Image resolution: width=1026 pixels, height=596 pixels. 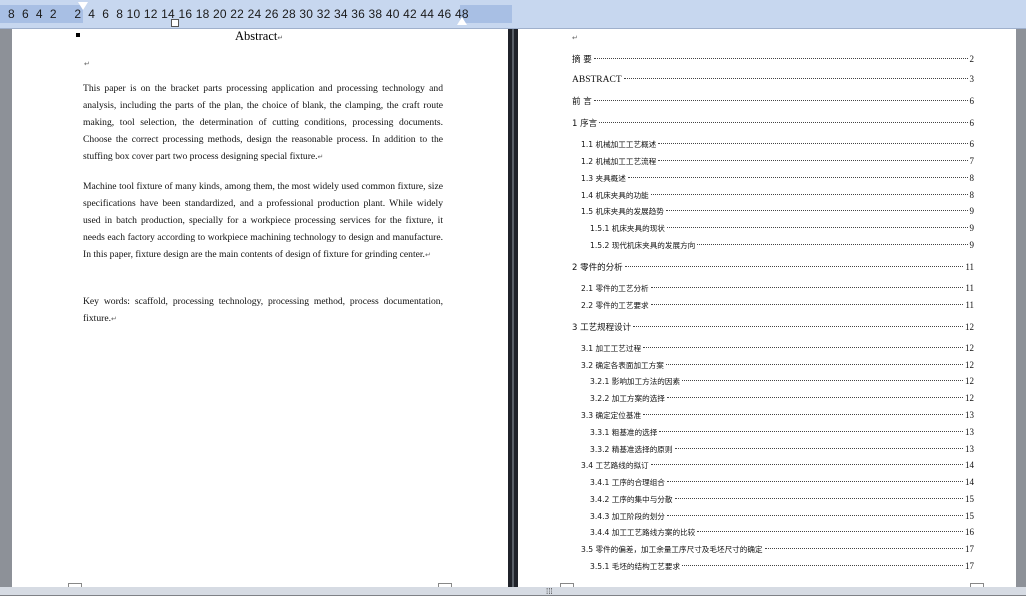 What do you see at coordinates (777, 197) in the screenshot?
I see `toc-entry: 1.4 机床夹具的功能 8` at bounding box center [777, 197].